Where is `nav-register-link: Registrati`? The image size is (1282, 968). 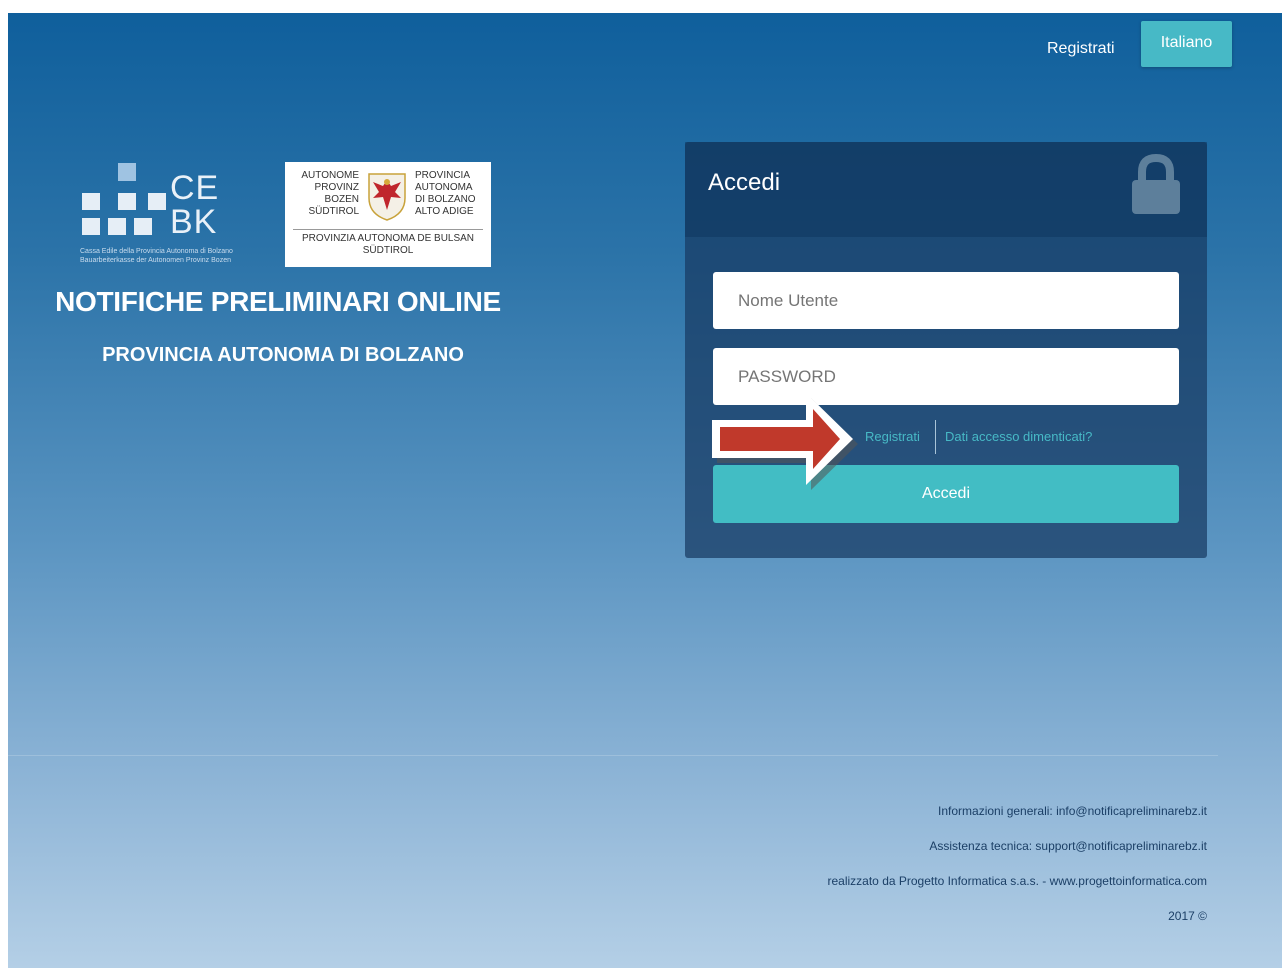 nav-register-link: Registrati is located at coordinates (1081, 49).